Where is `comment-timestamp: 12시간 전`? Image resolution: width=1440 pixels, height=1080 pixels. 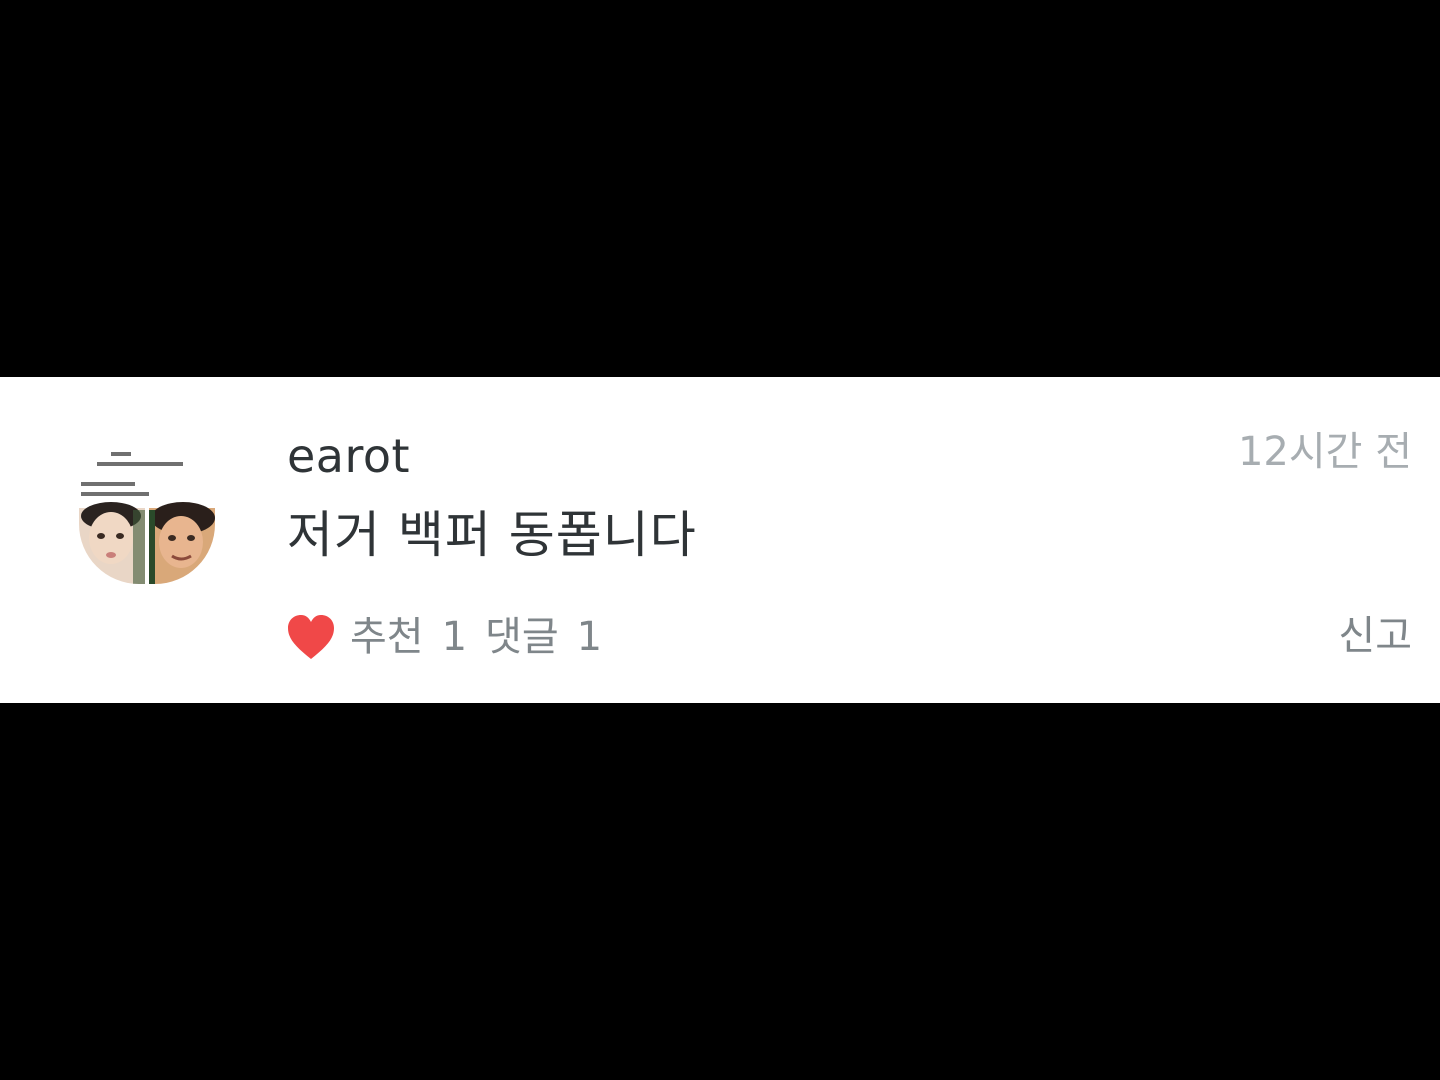 comment-timestamp: 12시간 전 is located at coordinates (1324, 452).